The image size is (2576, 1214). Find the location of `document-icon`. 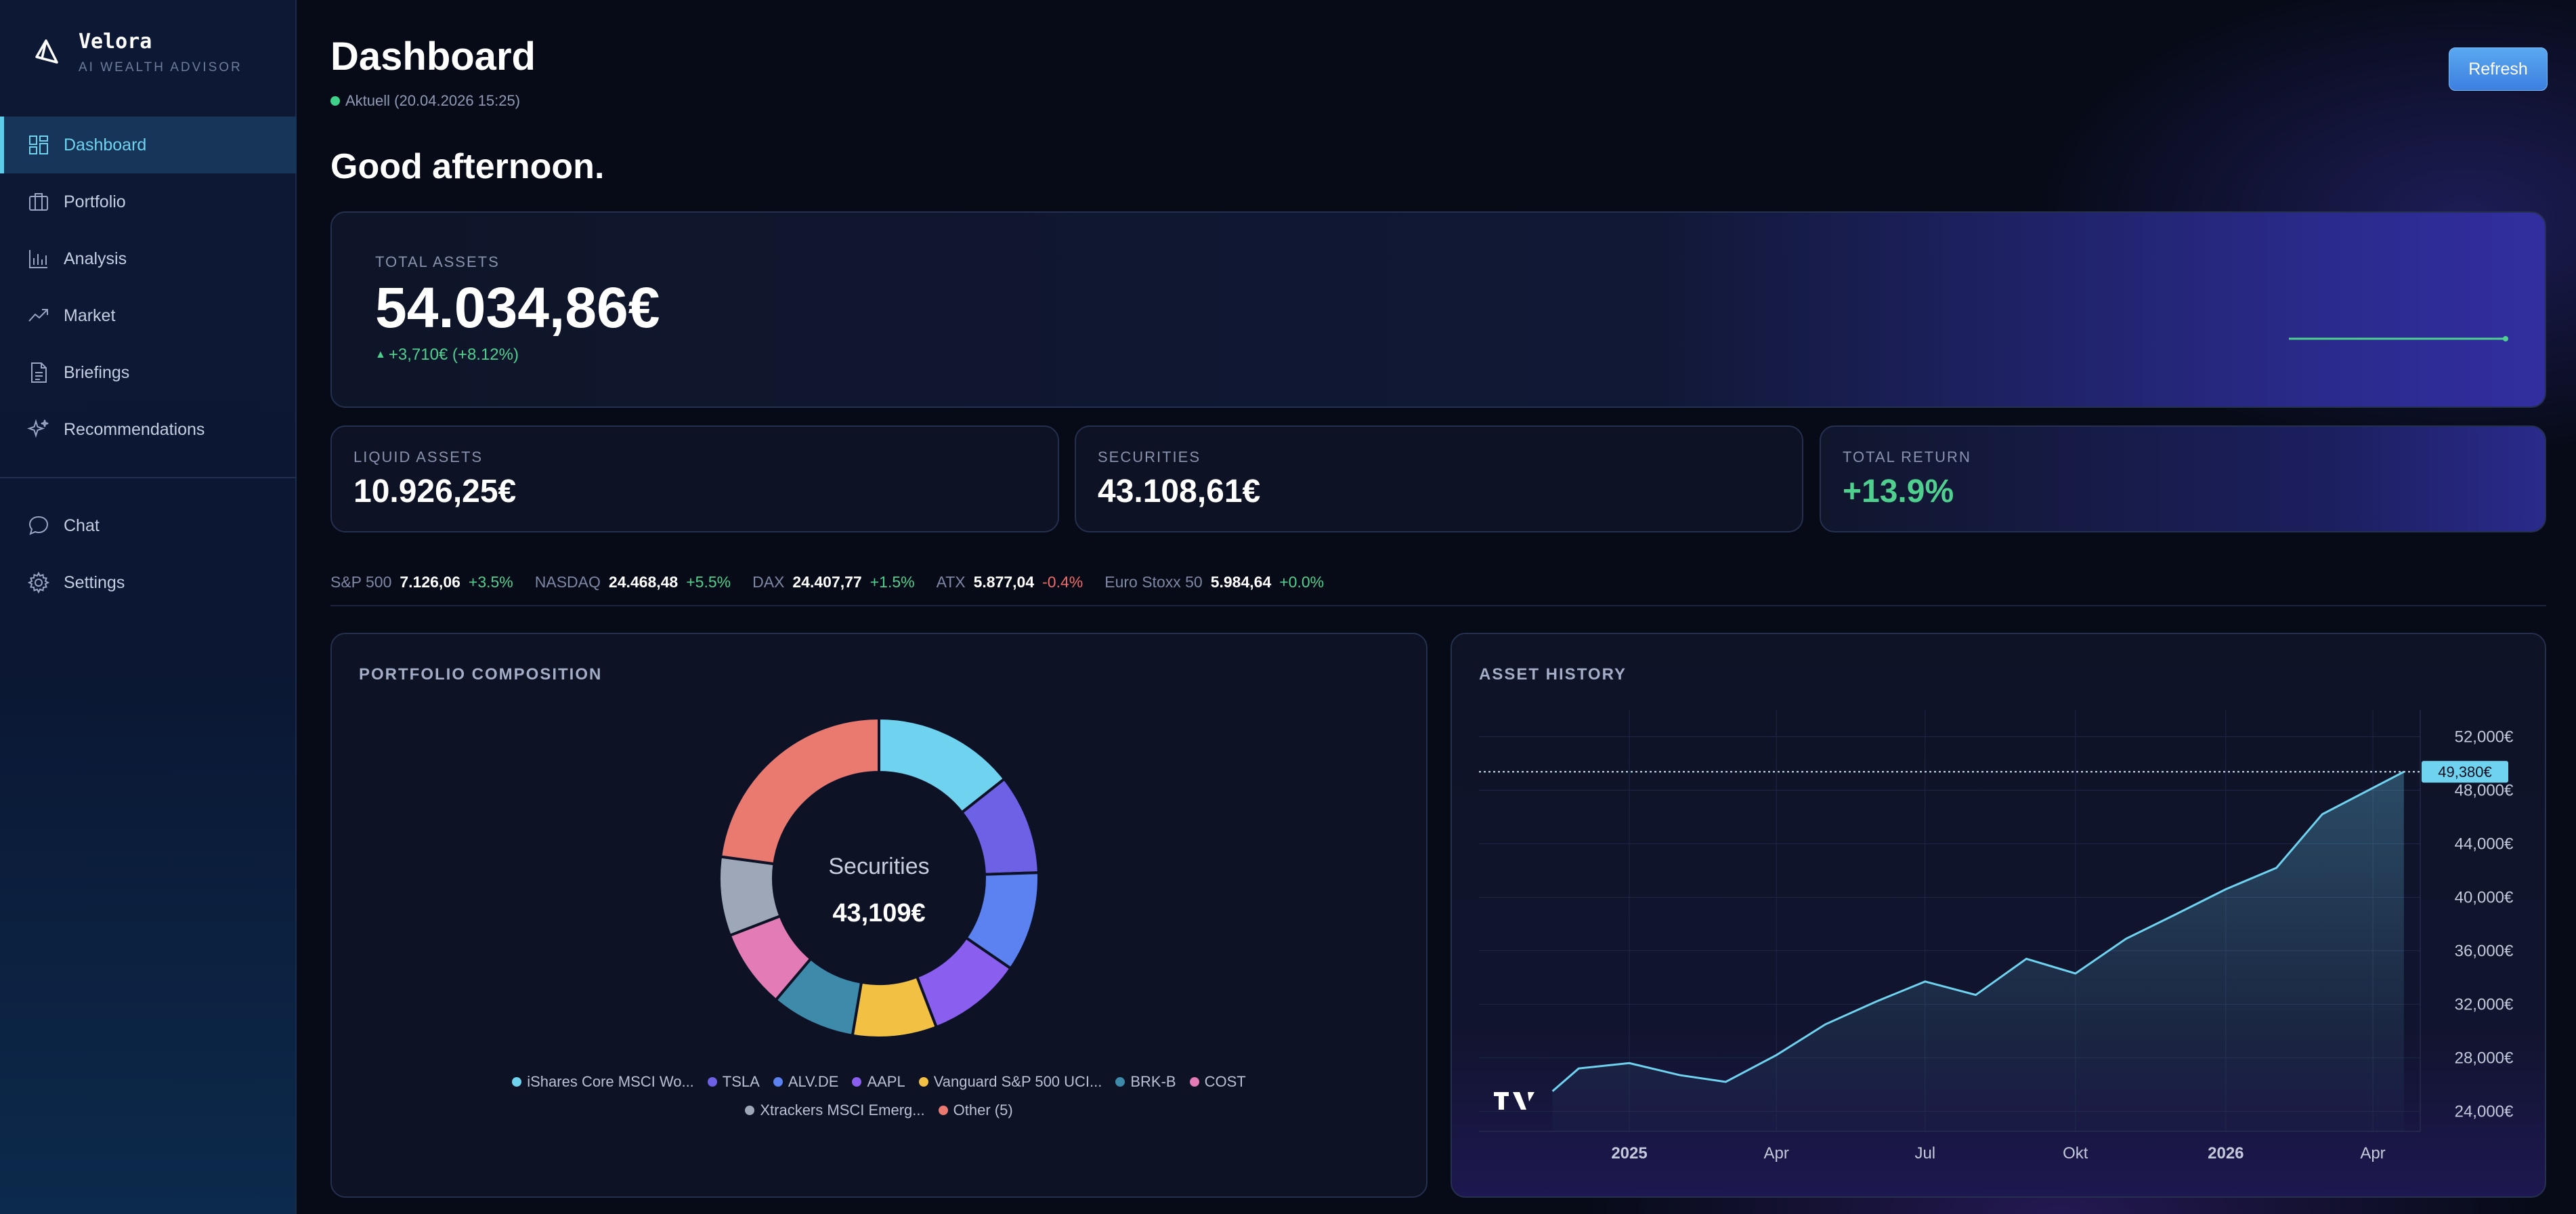

document-icon is located at coordinates (39, 372).